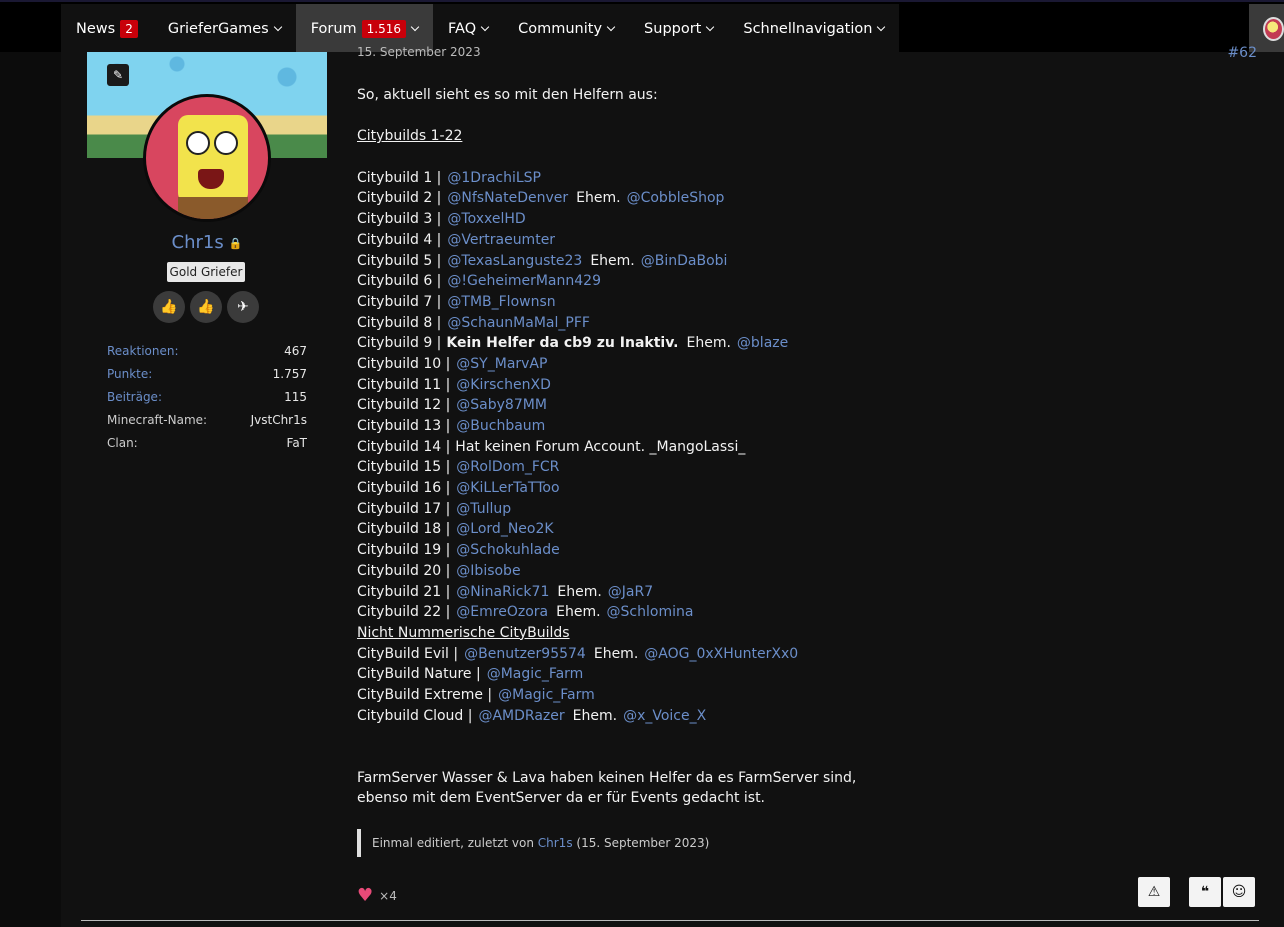  I want to click on avatar-pants, so click(213, 208).